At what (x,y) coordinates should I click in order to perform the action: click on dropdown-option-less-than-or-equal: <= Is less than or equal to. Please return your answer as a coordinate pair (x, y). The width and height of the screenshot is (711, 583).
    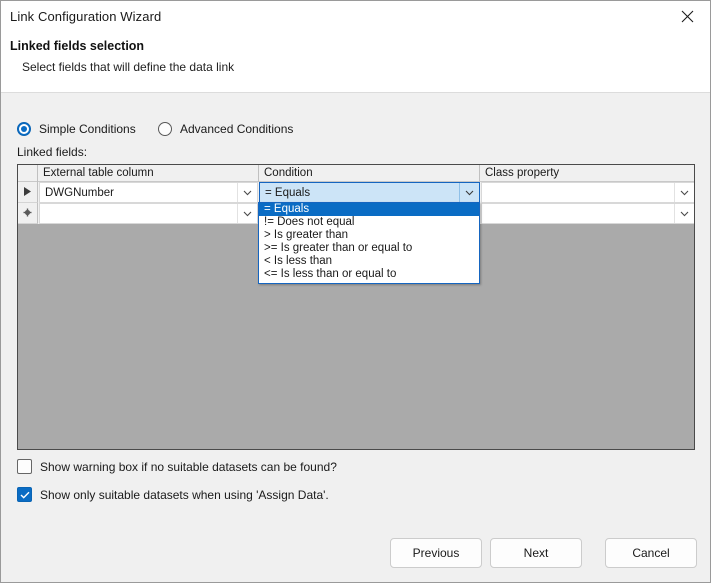
    Looking at the image, I should click on (369, 274).